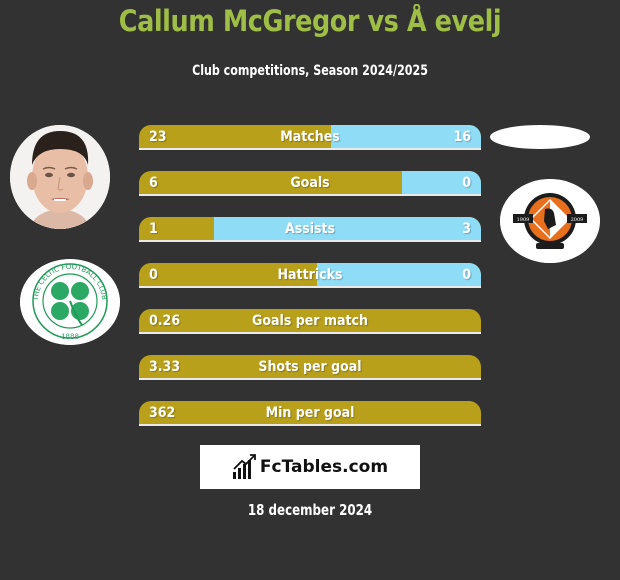 The width and height of the screenshot is (620, 580). I want to click on stat-bar-goals: 6 Goals 0, so click(310, 183).